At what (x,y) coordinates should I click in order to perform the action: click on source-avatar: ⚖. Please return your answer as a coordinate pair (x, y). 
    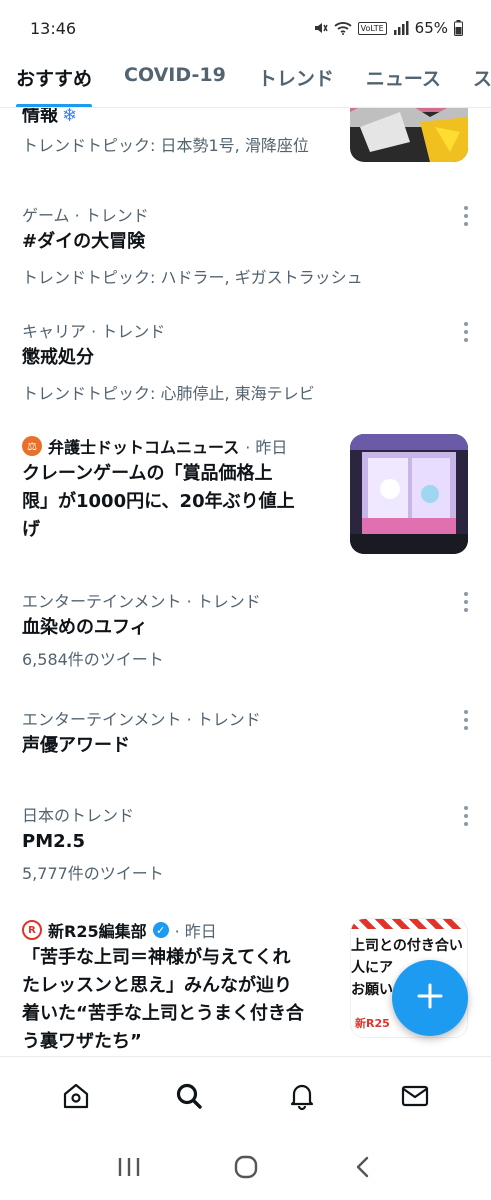
    Looking at the image, I should click on (32, 446).